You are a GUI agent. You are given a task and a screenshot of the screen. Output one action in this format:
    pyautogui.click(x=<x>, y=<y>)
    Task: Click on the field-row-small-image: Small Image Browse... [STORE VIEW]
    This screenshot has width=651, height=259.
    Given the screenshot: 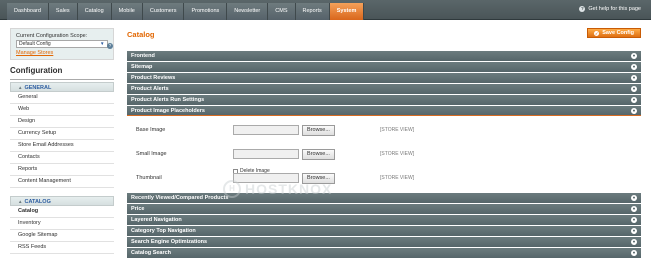 What is the action you would take?
    pyautogui.click(x=386, y=155)
    